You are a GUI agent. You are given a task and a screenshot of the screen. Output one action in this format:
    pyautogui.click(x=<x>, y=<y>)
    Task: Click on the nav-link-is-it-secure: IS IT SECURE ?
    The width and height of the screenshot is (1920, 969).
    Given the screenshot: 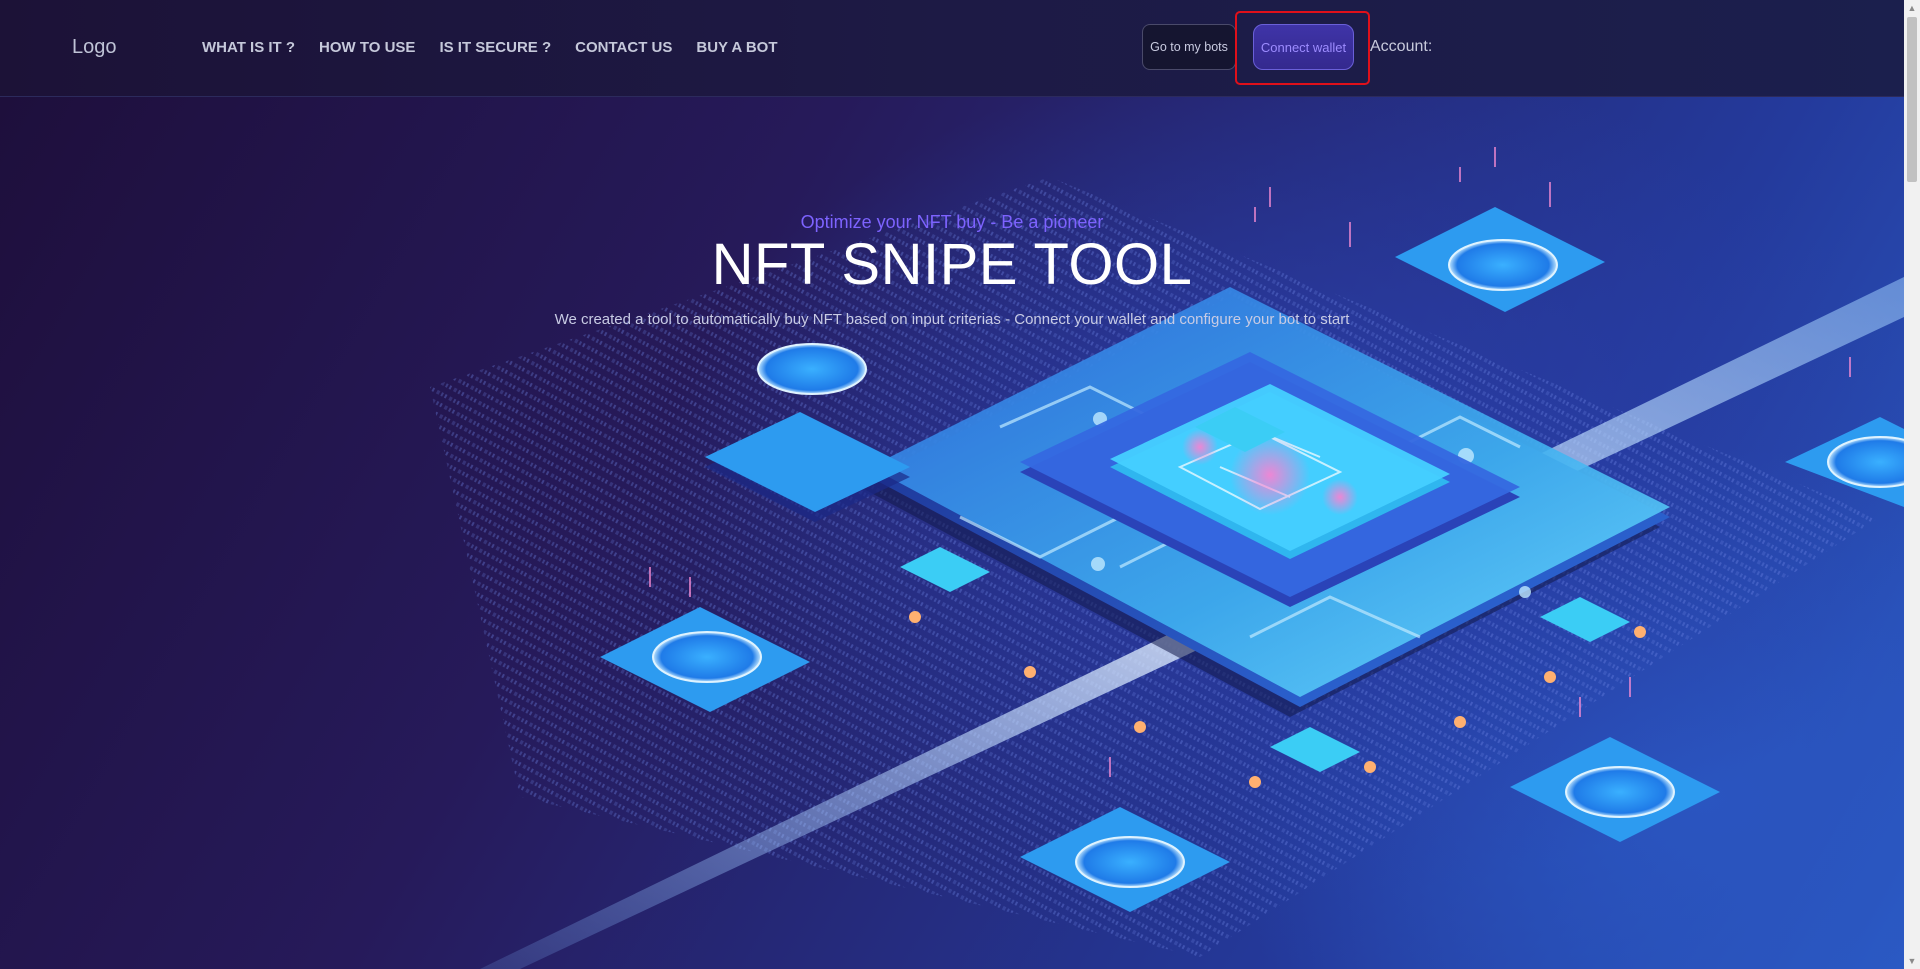 What is the action you would take?
    pyautogui.click(x=495, y=47)
    